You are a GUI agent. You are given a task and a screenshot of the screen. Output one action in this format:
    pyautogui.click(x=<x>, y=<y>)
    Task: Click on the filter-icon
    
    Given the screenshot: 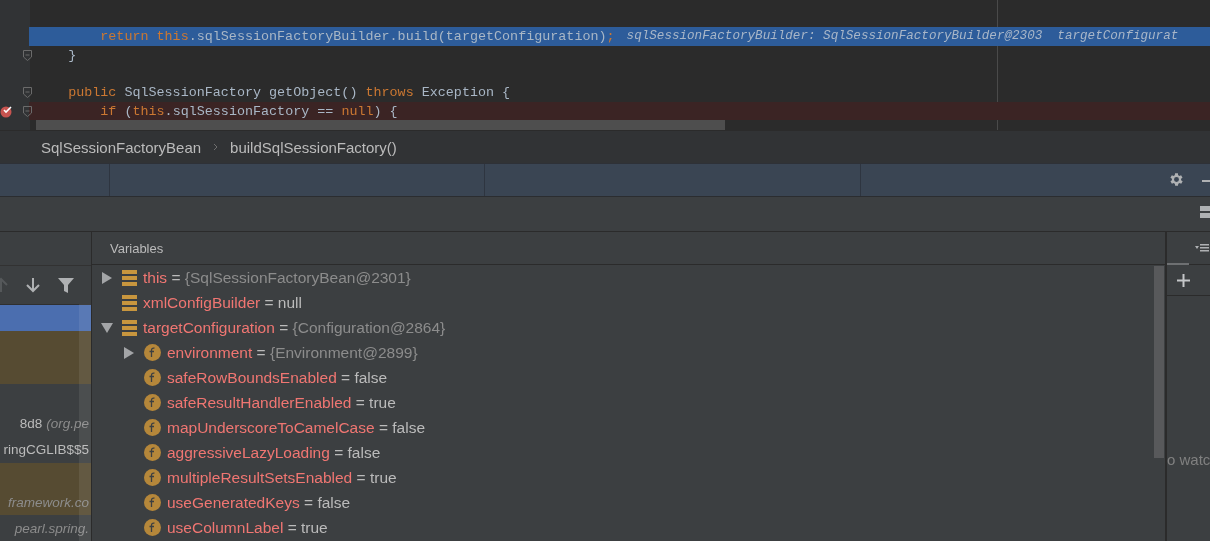 What is the action you would take?
    pyautogui.click(x=66, y=285)
    